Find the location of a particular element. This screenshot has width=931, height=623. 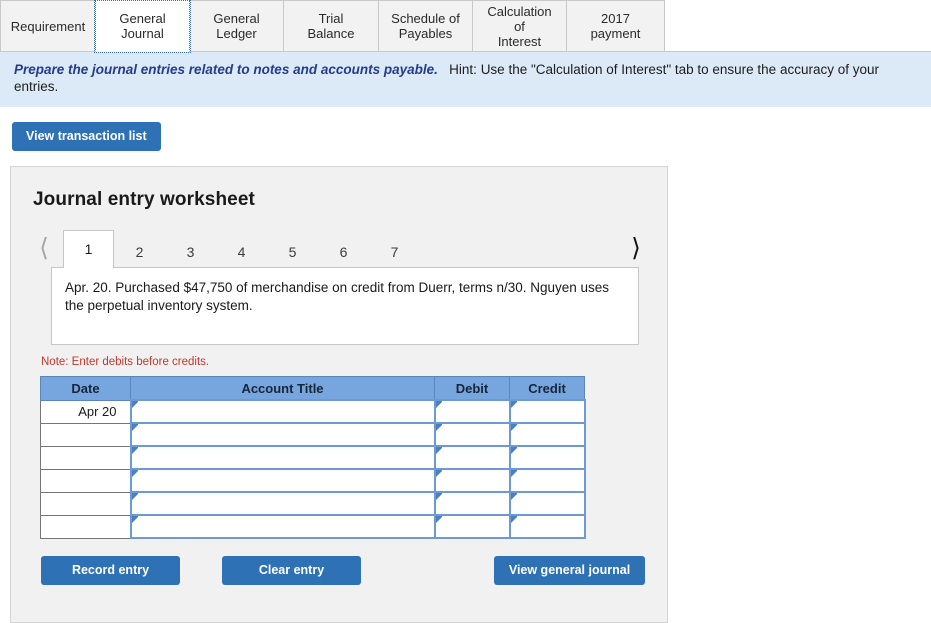

column-header-debit: Debit is located at coordinates (472, 388).